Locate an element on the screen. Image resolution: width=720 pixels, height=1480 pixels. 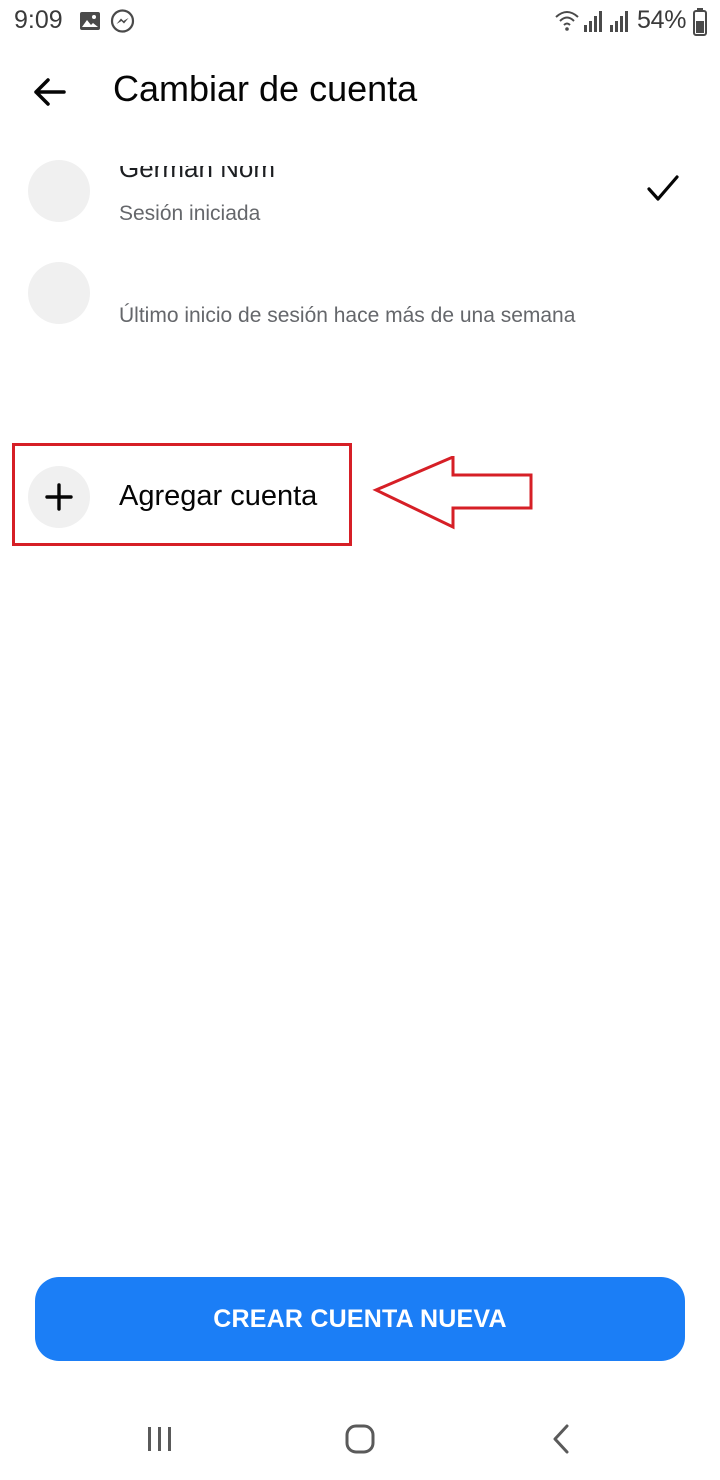
recents-button is located at coordinates (160, 1441).